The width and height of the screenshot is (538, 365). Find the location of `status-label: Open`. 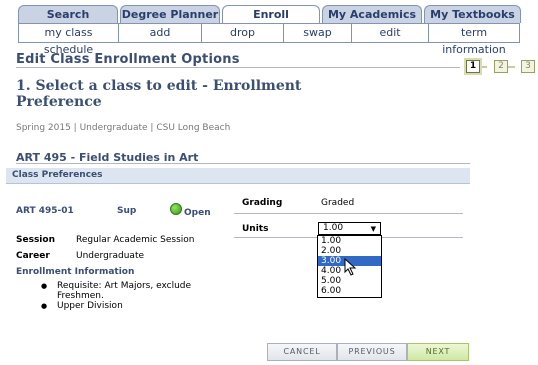

status-label: Open is located at coordinates (197, 213).